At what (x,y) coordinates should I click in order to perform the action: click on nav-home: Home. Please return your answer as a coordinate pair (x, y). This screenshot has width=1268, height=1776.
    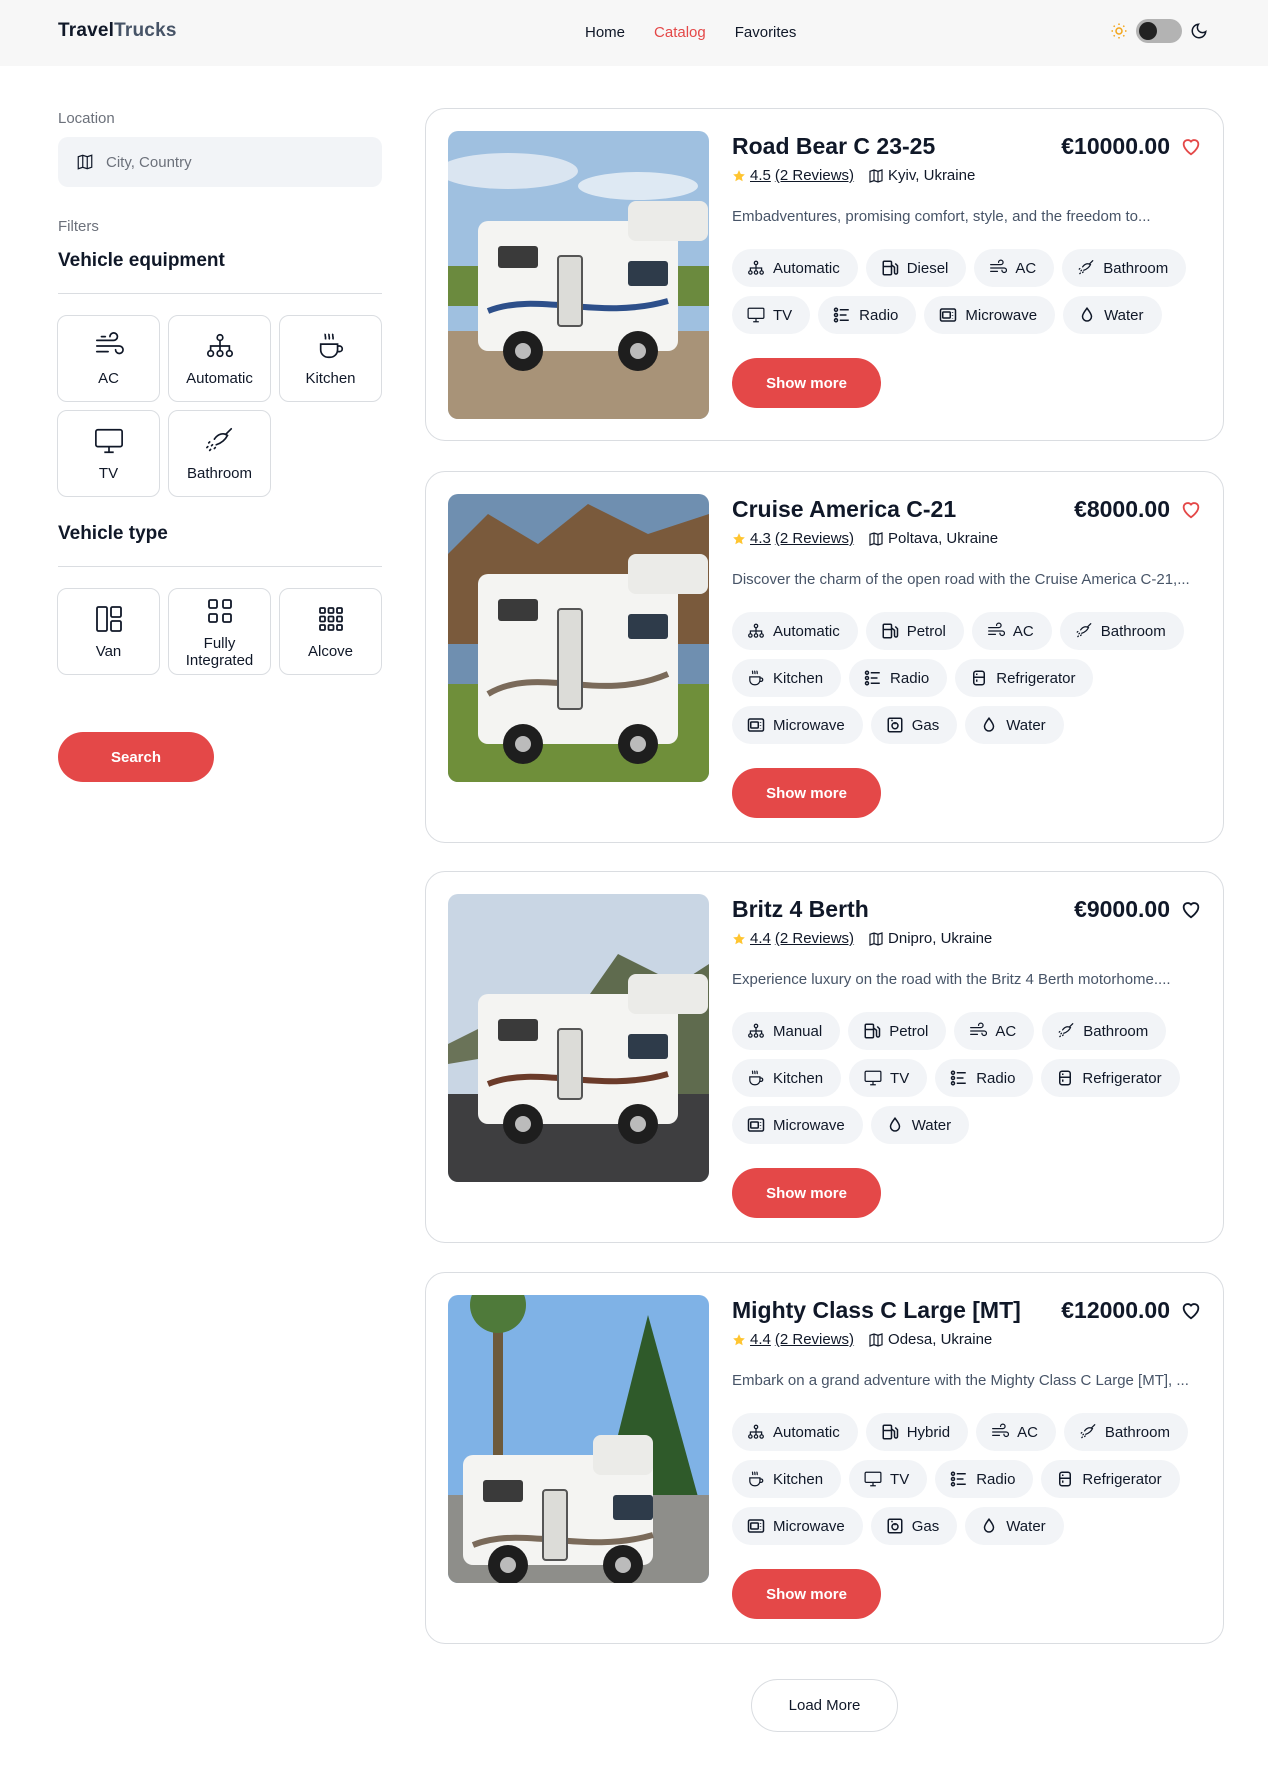
    Looking at the image, I should click on (605, 32).